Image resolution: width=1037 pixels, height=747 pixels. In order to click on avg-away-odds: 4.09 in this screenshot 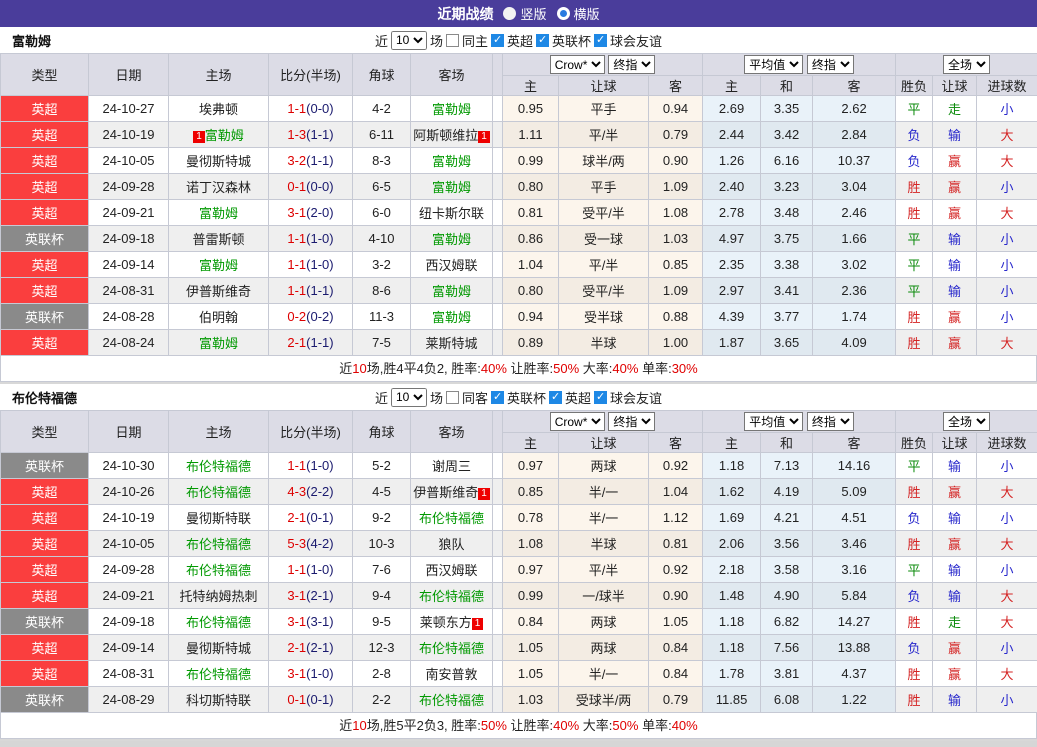, I will do `click(854, 343)`.